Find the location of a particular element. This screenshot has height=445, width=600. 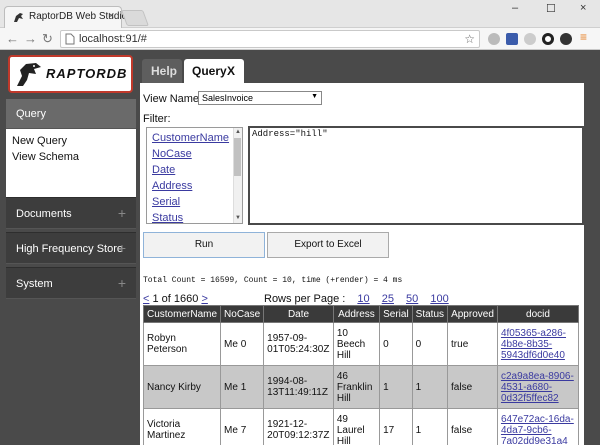

tab-label: Query is located at coordinates (209, 71).